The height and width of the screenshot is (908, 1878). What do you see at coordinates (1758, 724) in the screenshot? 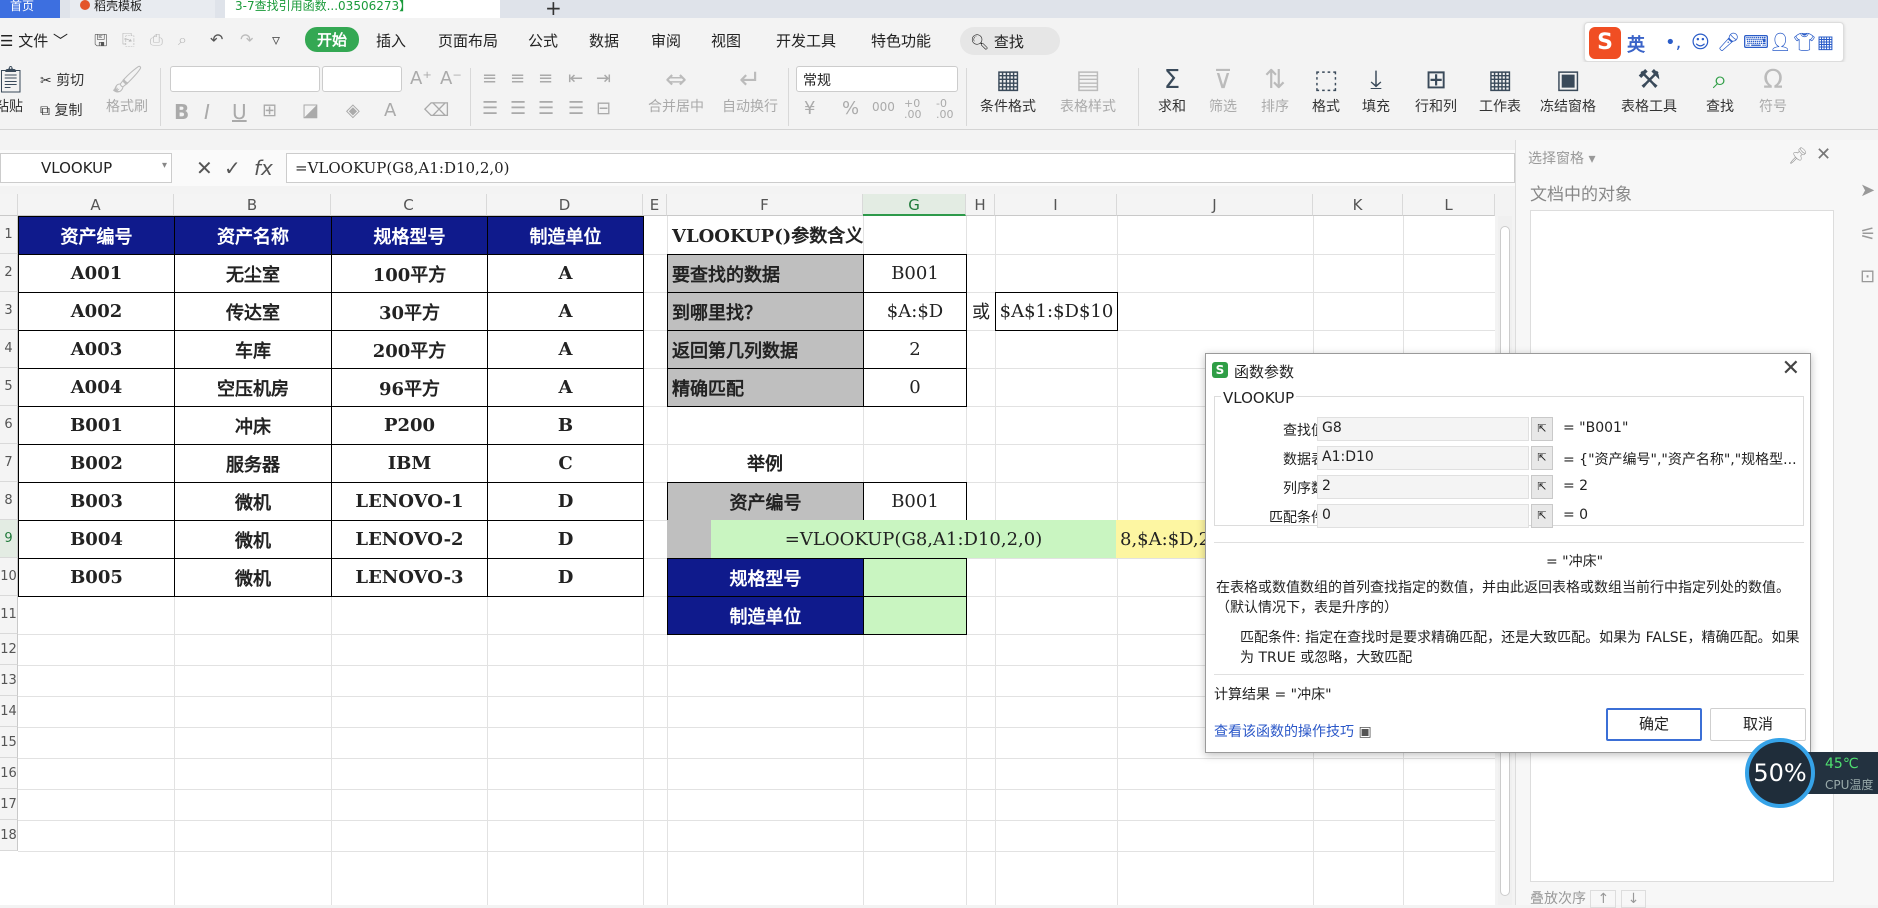
I see `cancel-button: 取消` at bounding box center [1758, 724].